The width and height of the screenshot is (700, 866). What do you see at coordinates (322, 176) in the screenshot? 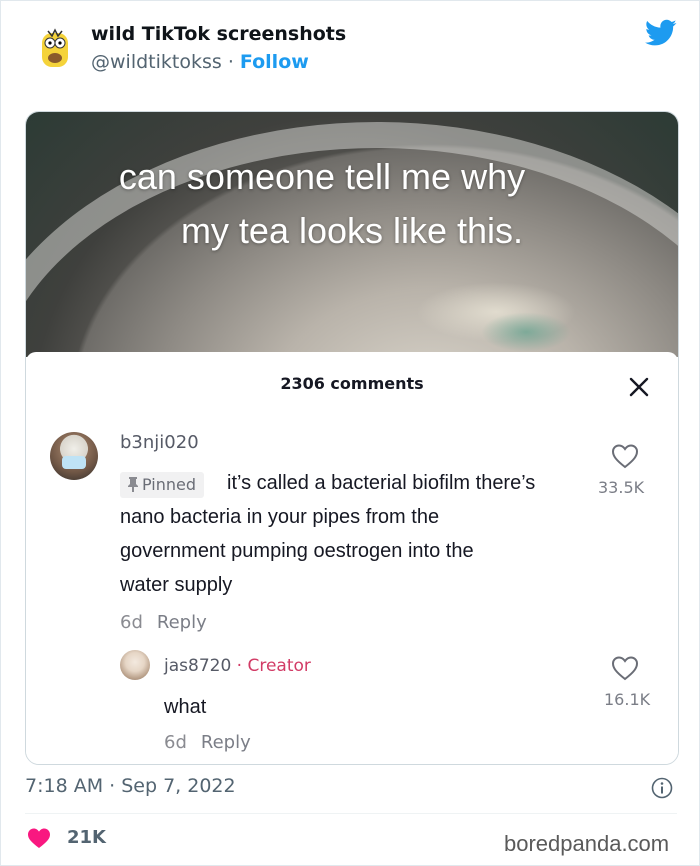
I see `video-caption-line1: can someone tell me why` at bounding box center [322, 176].